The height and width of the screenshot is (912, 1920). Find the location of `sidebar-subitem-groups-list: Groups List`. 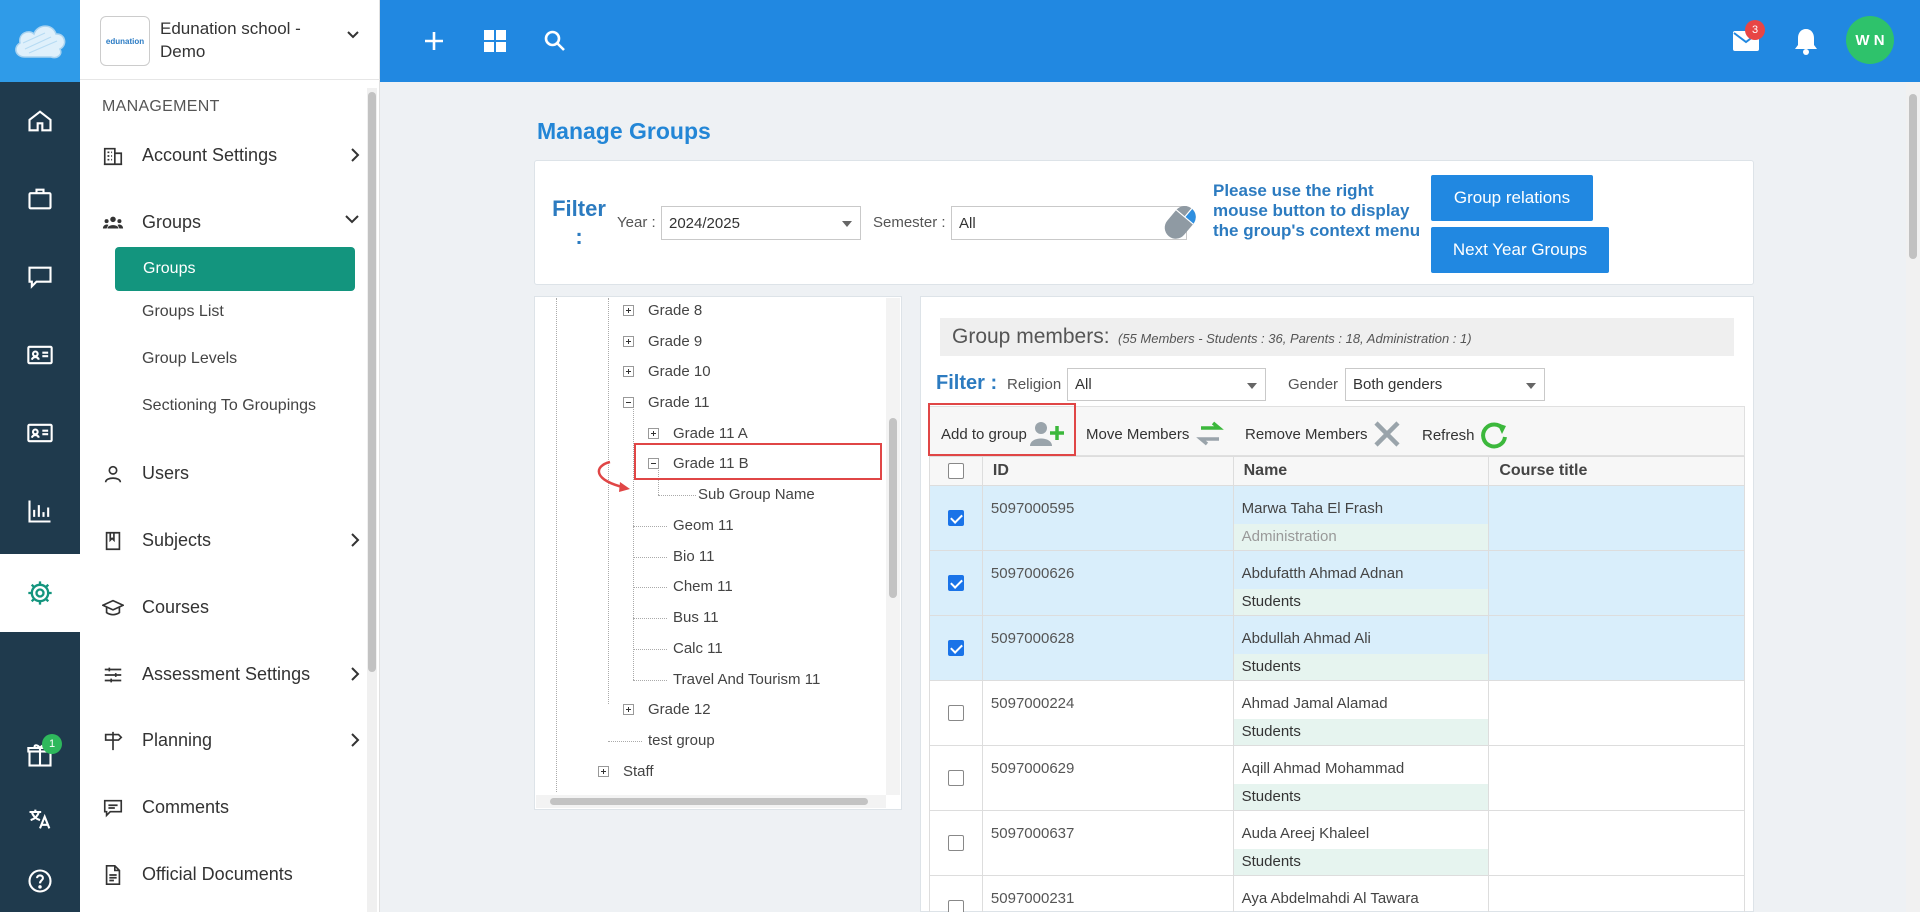

sidebar-subitem-groups-list: Groups List is located at coordinates (183, 312).